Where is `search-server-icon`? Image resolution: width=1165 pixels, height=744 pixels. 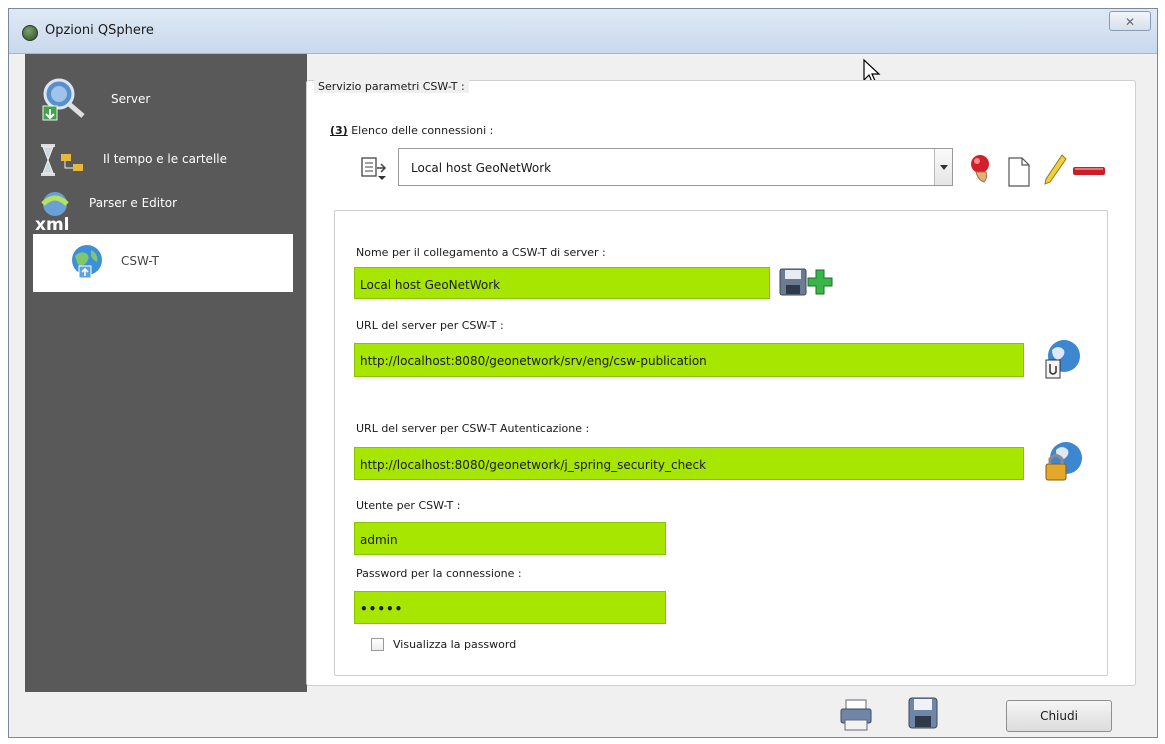 search-server-icon is located at coordinates (63, 99).